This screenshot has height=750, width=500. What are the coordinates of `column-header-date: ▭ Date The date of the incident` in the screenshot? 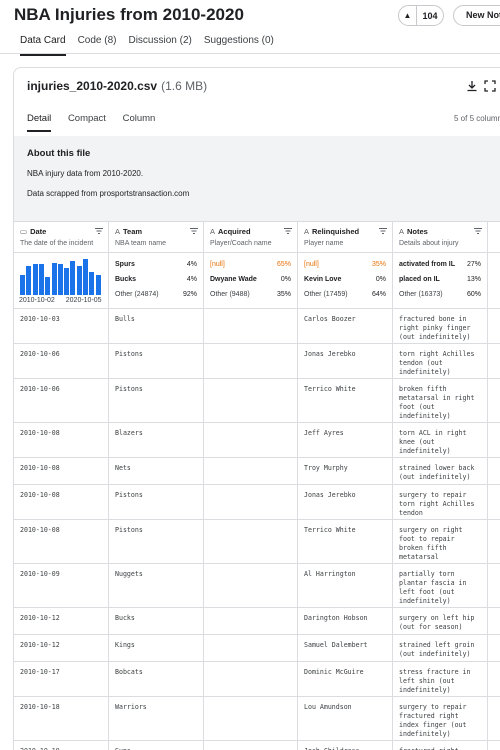 It's located at (61, 238).